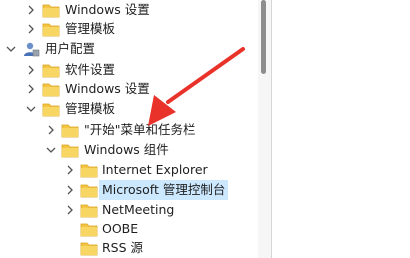 The width and height of the screenshot is (410, 258). Describe the element at coordinates (140, 129) in the screenshot. I see `tree-item-label: "开始"菜单和任务栏` at that location.